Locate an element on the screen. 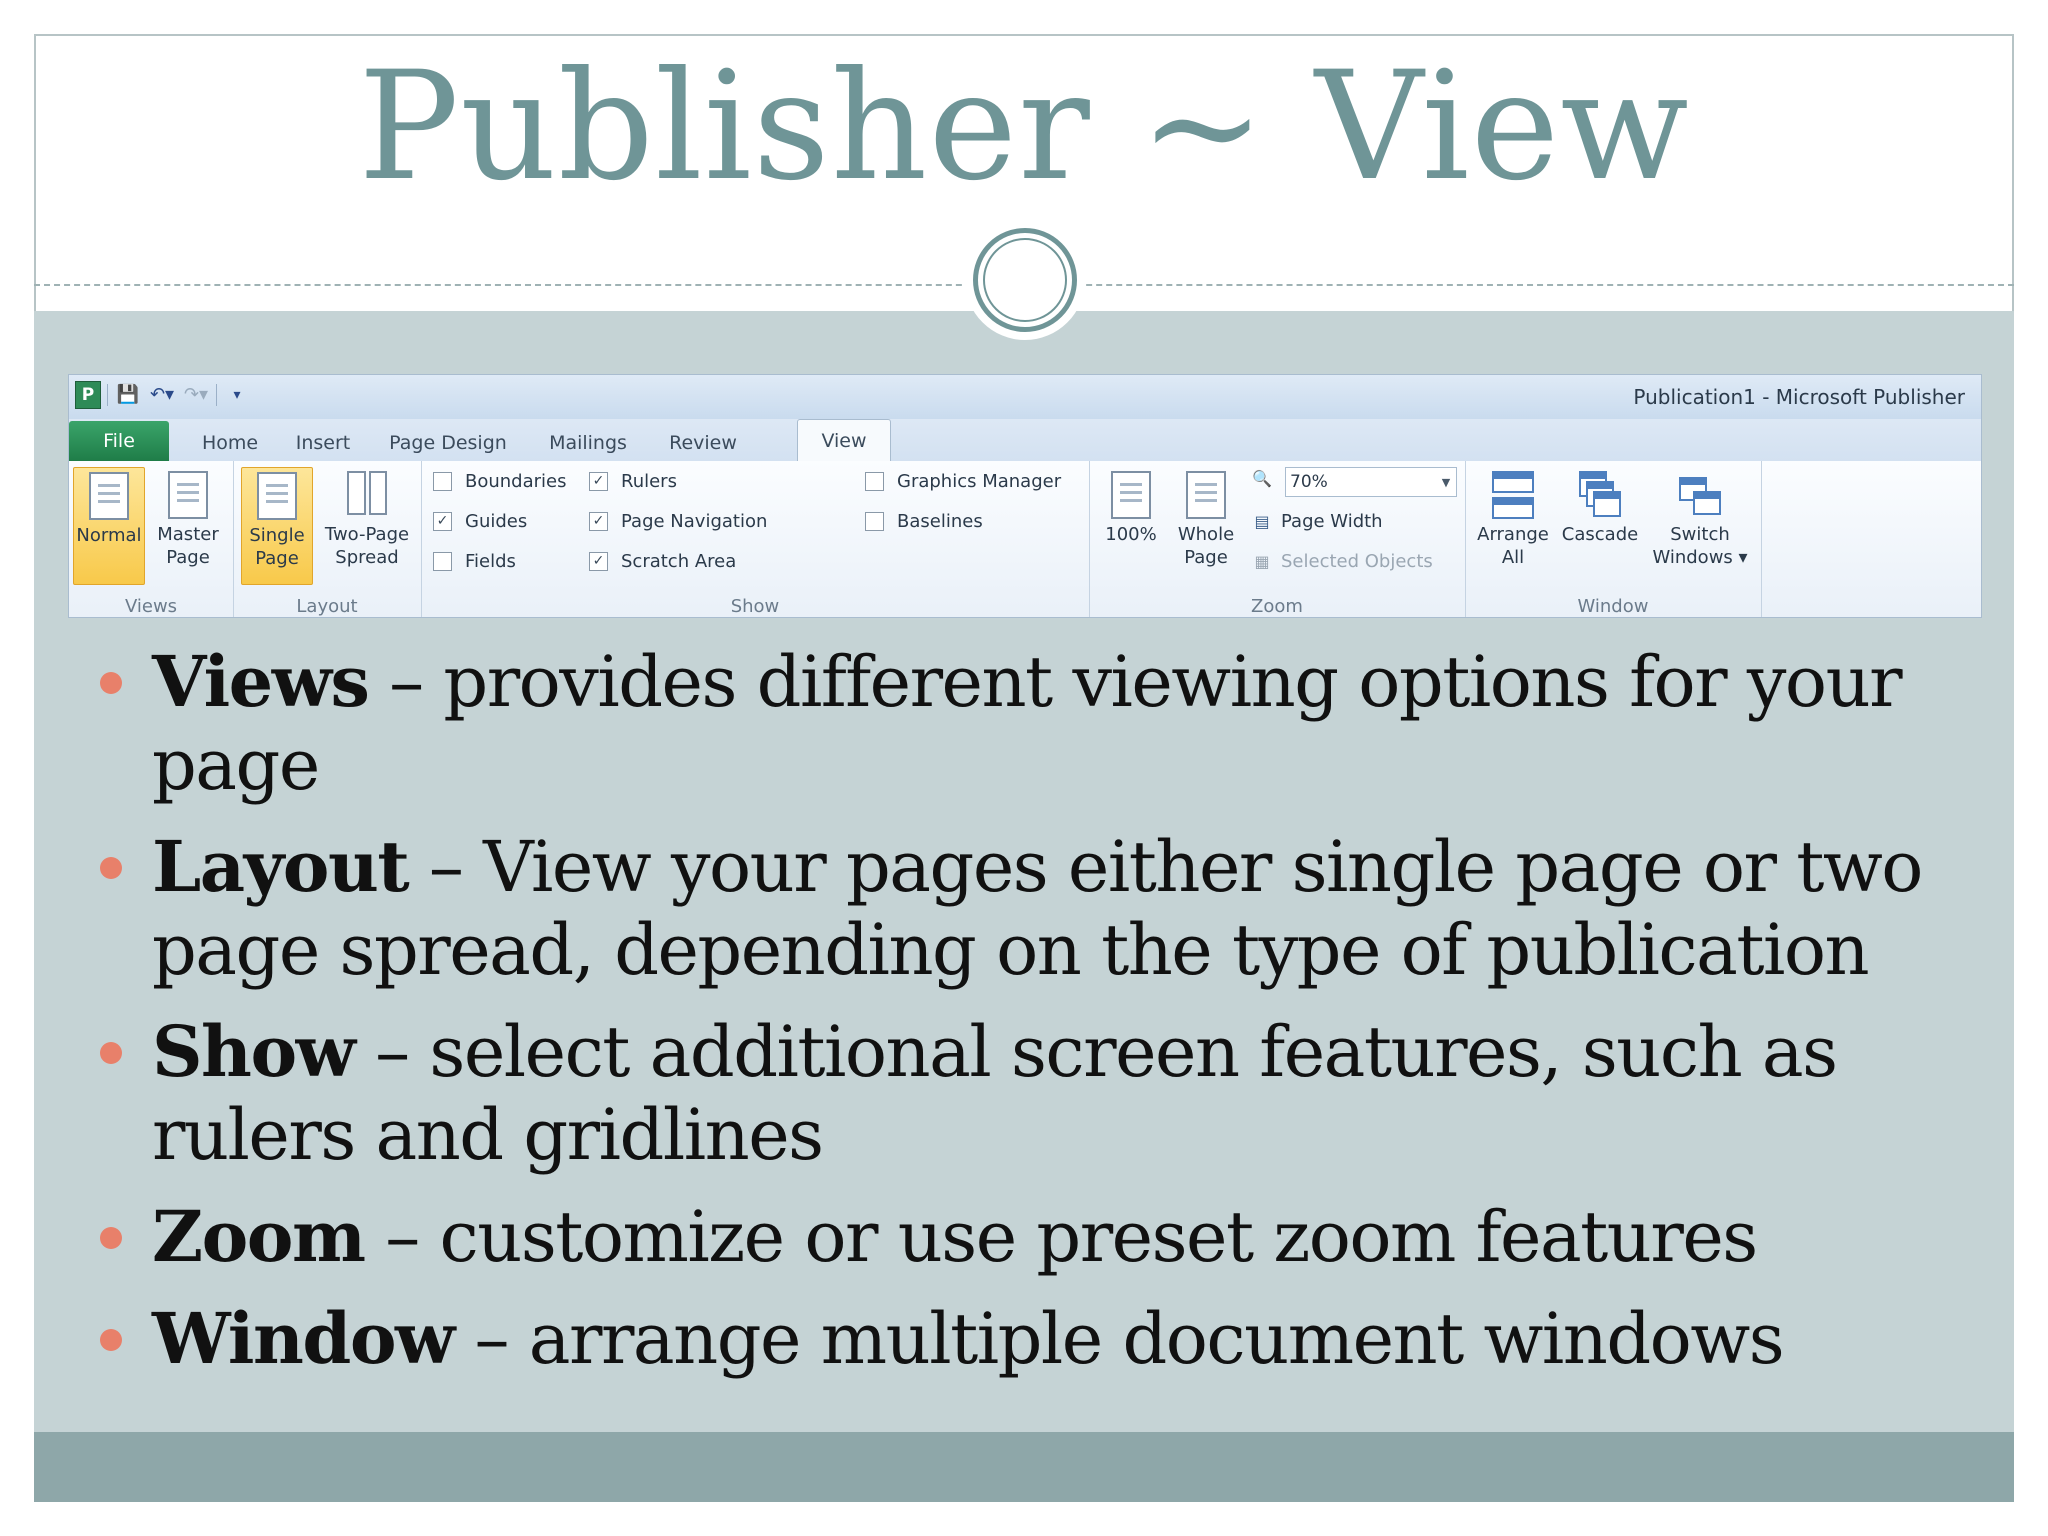 Image resolution: width=2048 pixels, height=1536 pixels. cascade-button: Cascade is located at coordinates (1600, 525).